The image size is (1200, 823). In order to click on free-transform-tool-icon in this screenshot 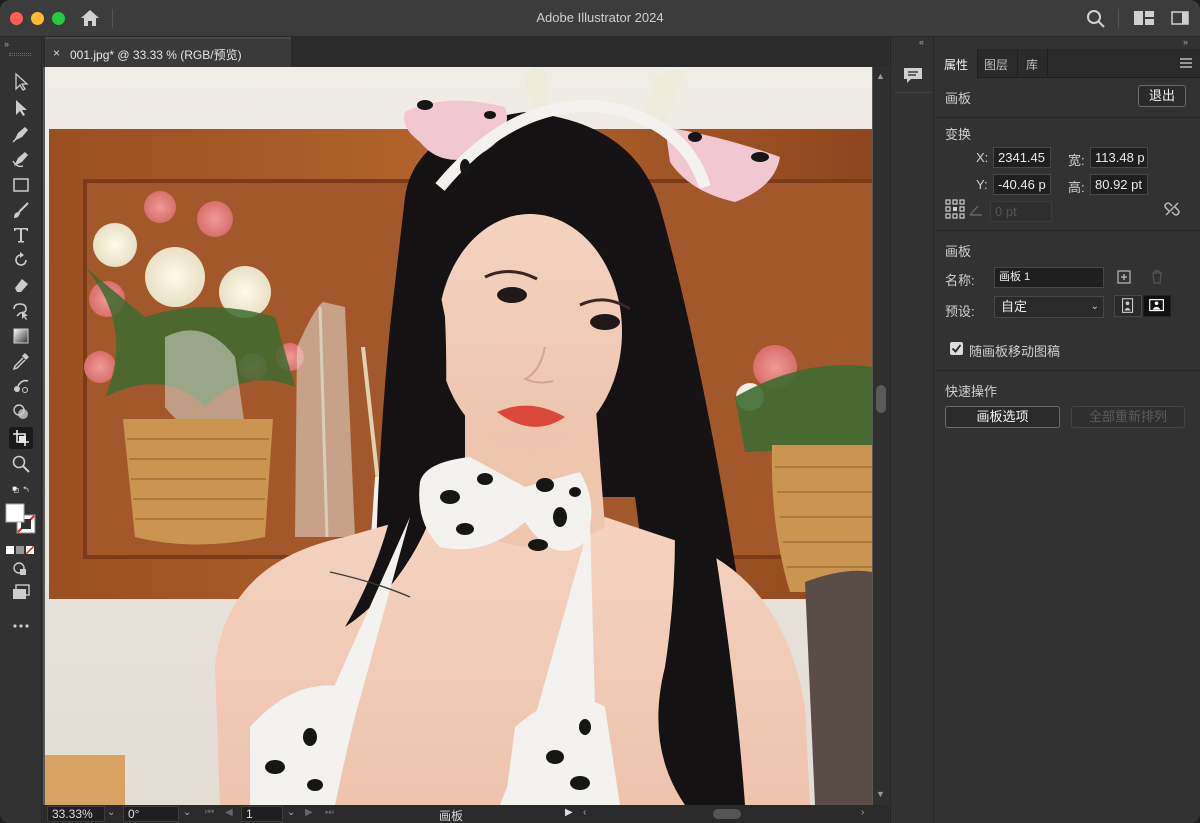, I will do `click(21, 311)`.